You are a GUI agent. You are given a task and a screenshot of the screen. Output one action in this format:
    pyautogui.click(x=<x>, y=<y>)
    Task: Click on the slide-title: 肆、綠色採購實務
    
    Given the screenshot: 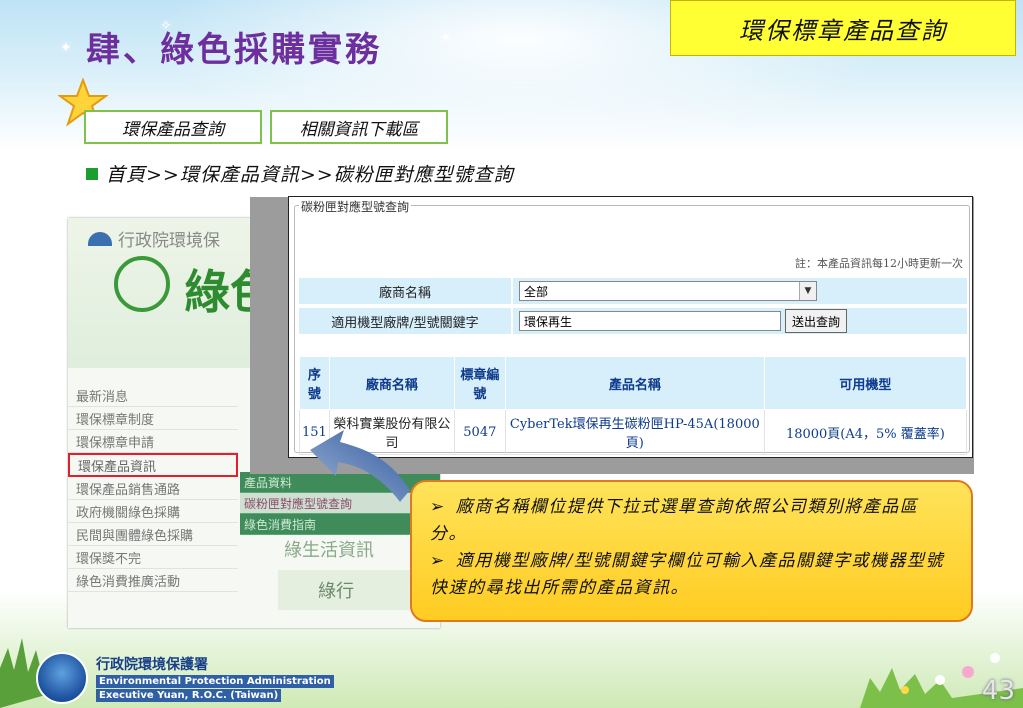 What is the action you would take?
    pyautogui.click(x=234, y=50)
    